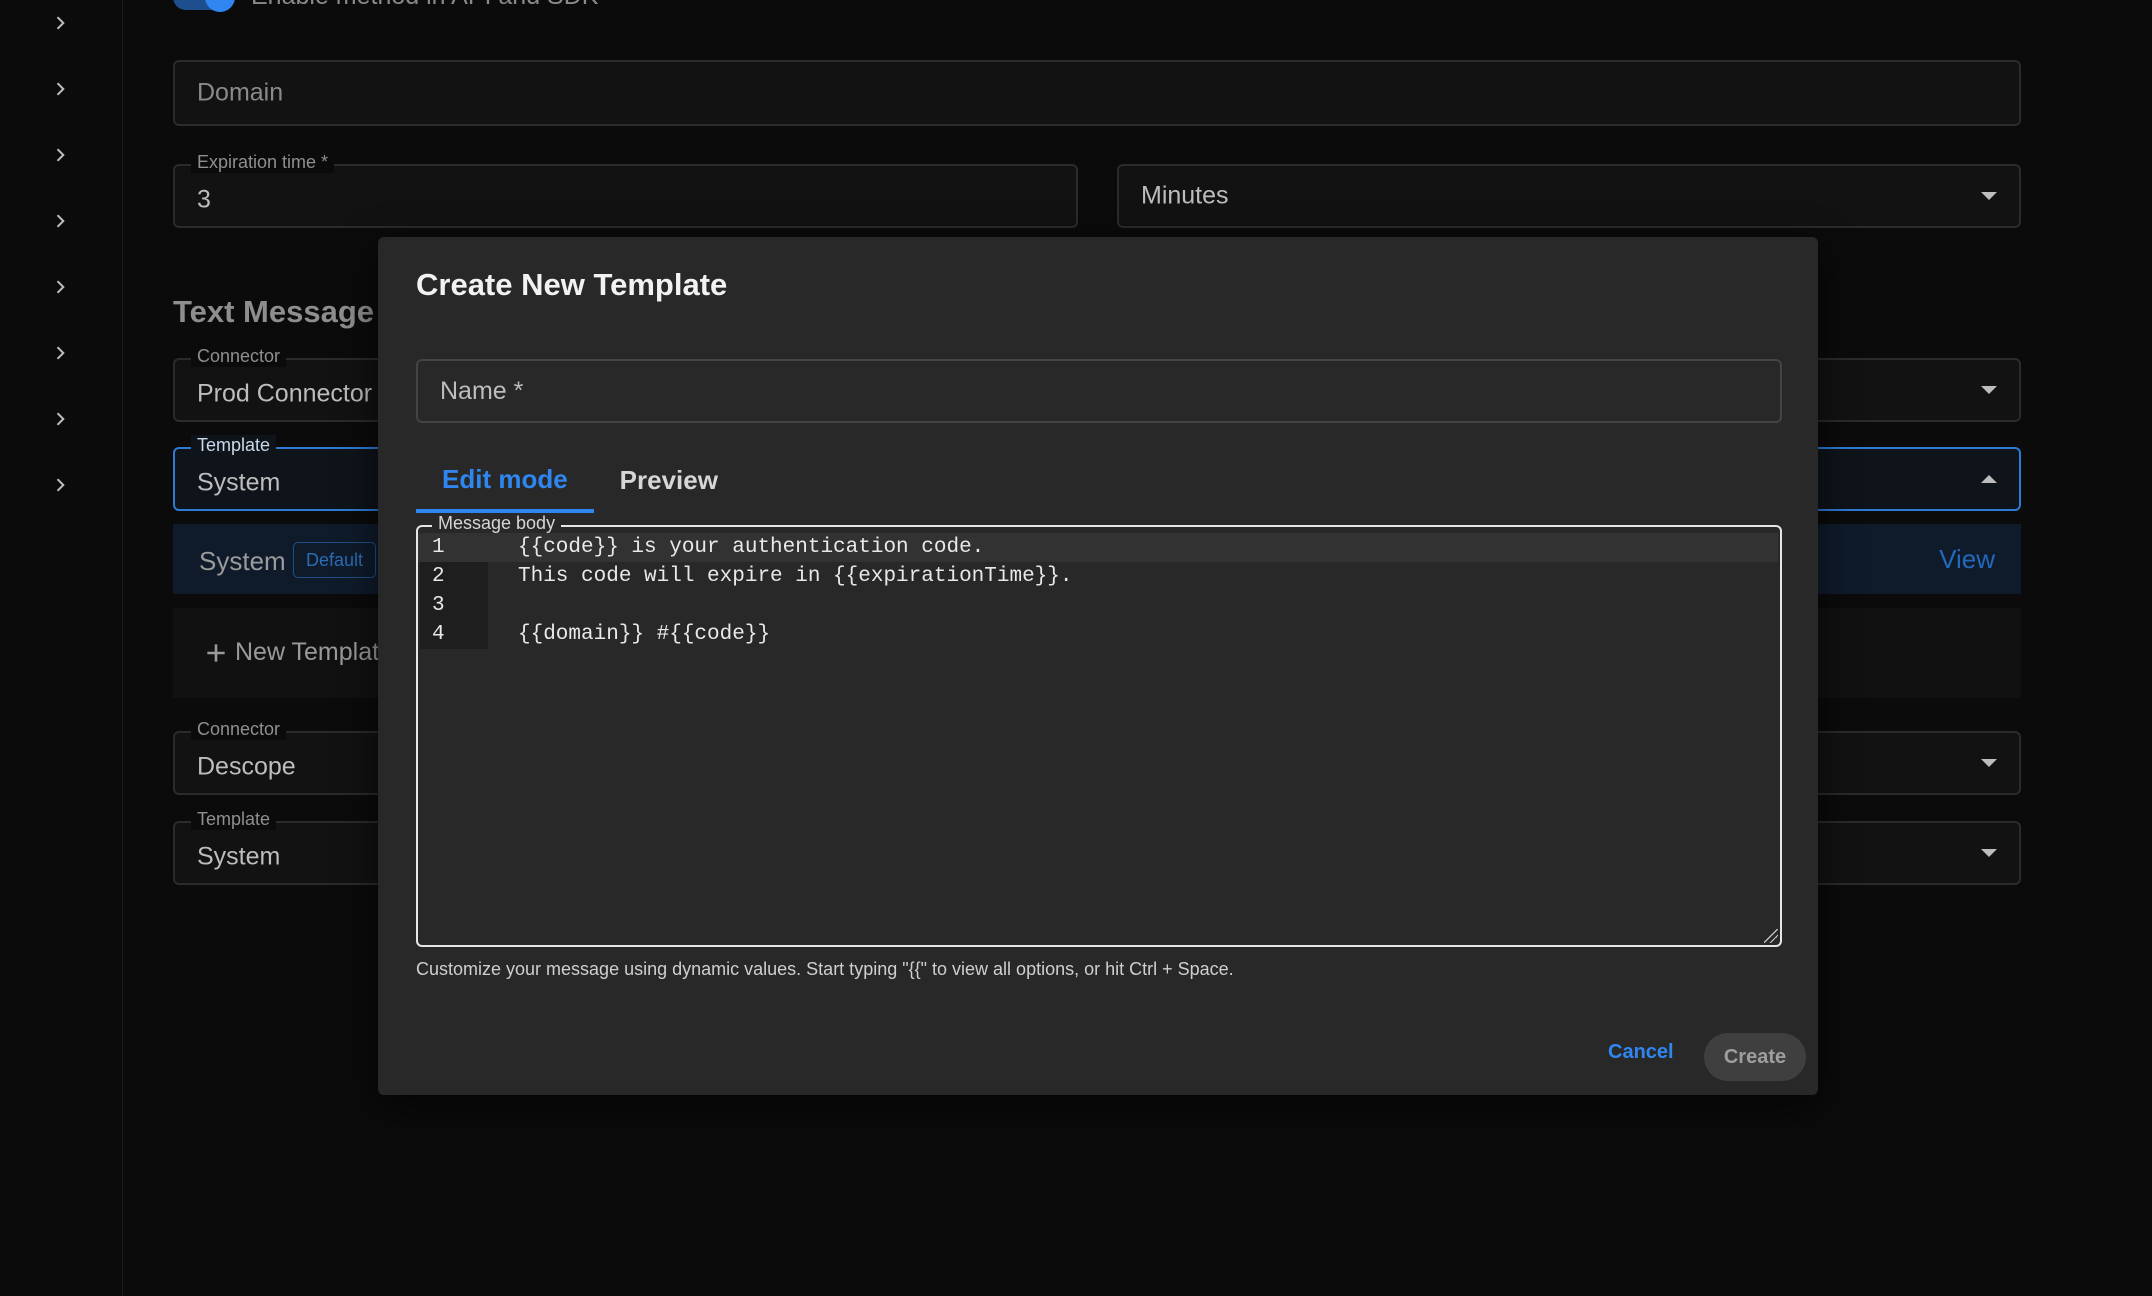  What do you see at coordinates (1185, 195) in the screenshot?
I see `expiration-unit-value: Minutes` at bounding box center [1185, 195].